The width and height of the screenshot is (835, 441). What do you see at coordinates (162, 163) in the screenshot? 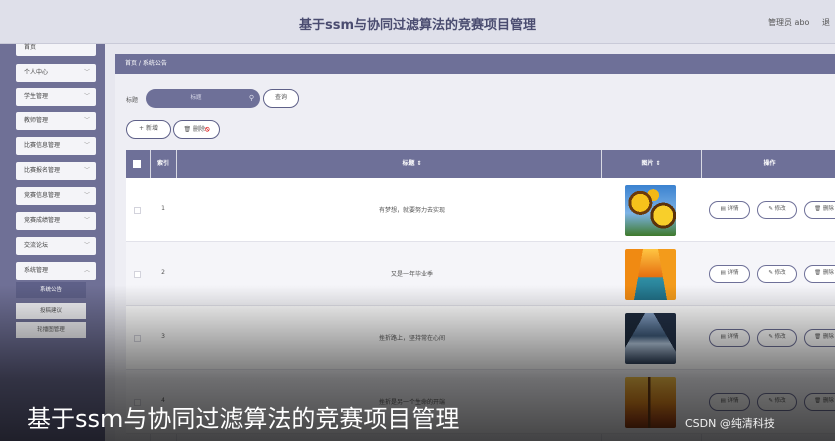
I see `column-index: 索引` at bounding box center [162, 163].